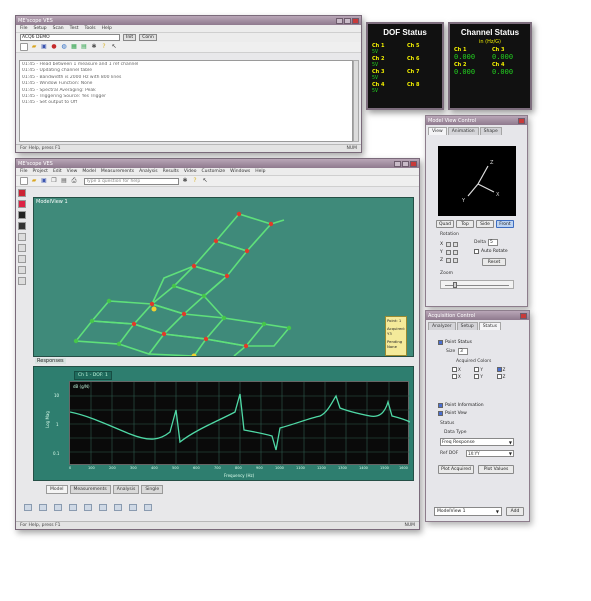  I want to click on reset-button: Reset, so click(494, 262).